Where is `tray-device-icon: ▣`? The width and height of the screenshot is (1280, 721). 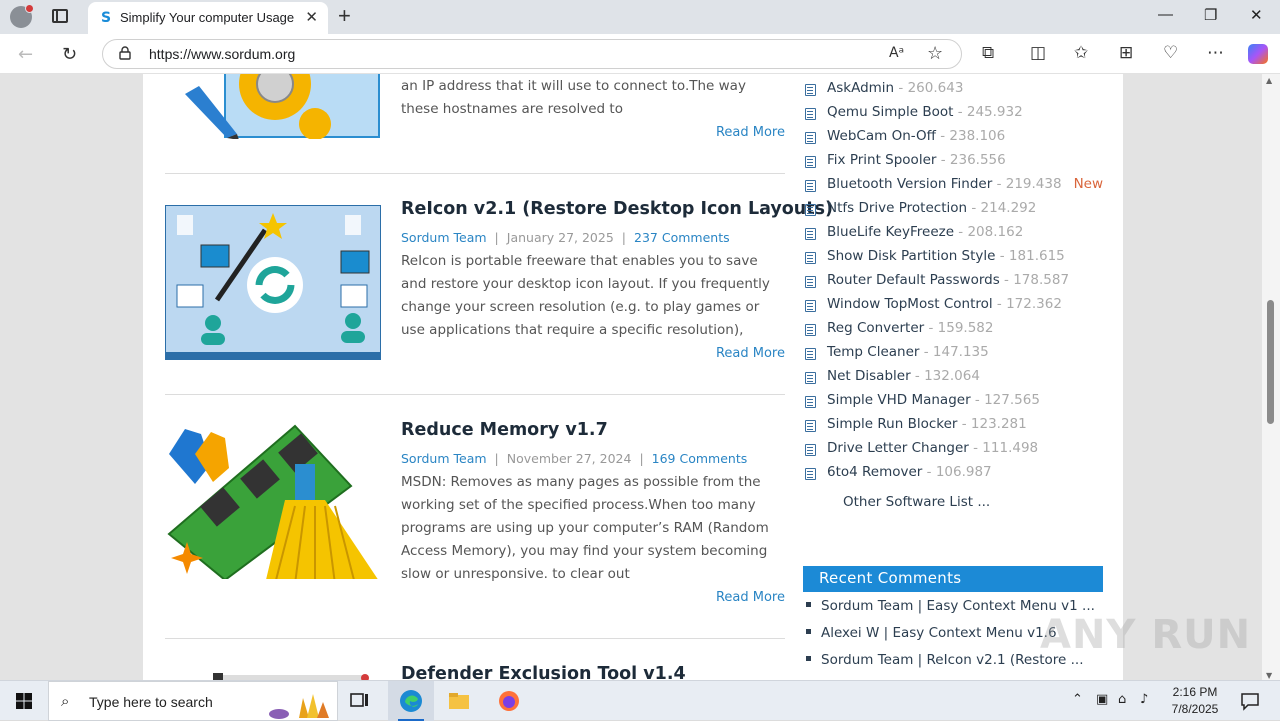 tray-device-icon: ▣ is located at coordinates (1102, 699).